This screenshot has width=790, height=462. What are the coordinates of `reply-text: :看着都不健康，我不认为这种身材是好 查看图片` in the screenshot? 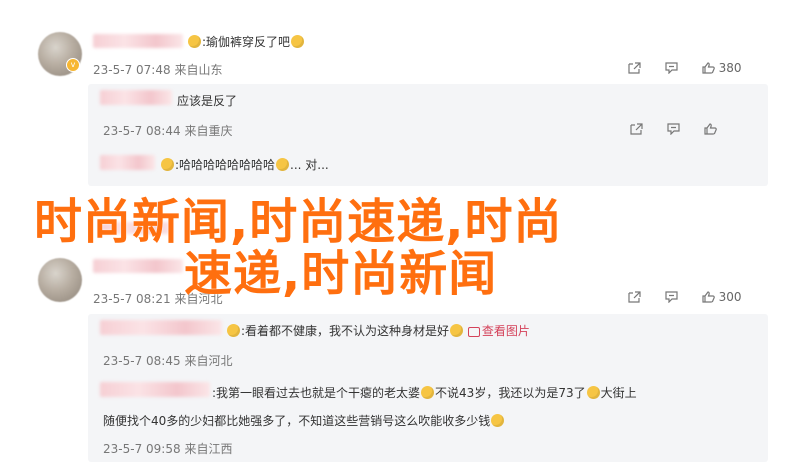 It's located at (378, 330).